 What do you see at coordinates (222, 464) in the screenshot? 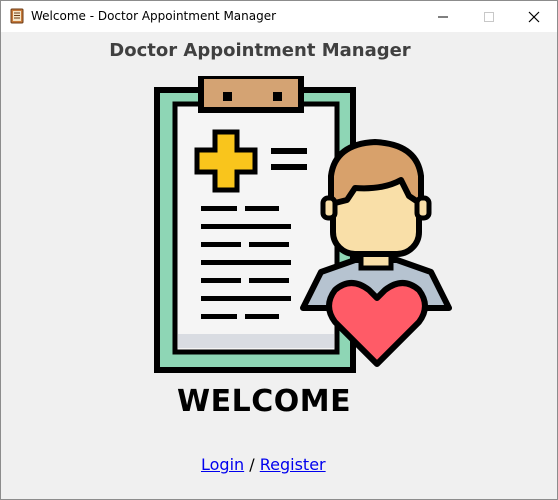
I see `login-link: Login` at bounding box center [222, 464].